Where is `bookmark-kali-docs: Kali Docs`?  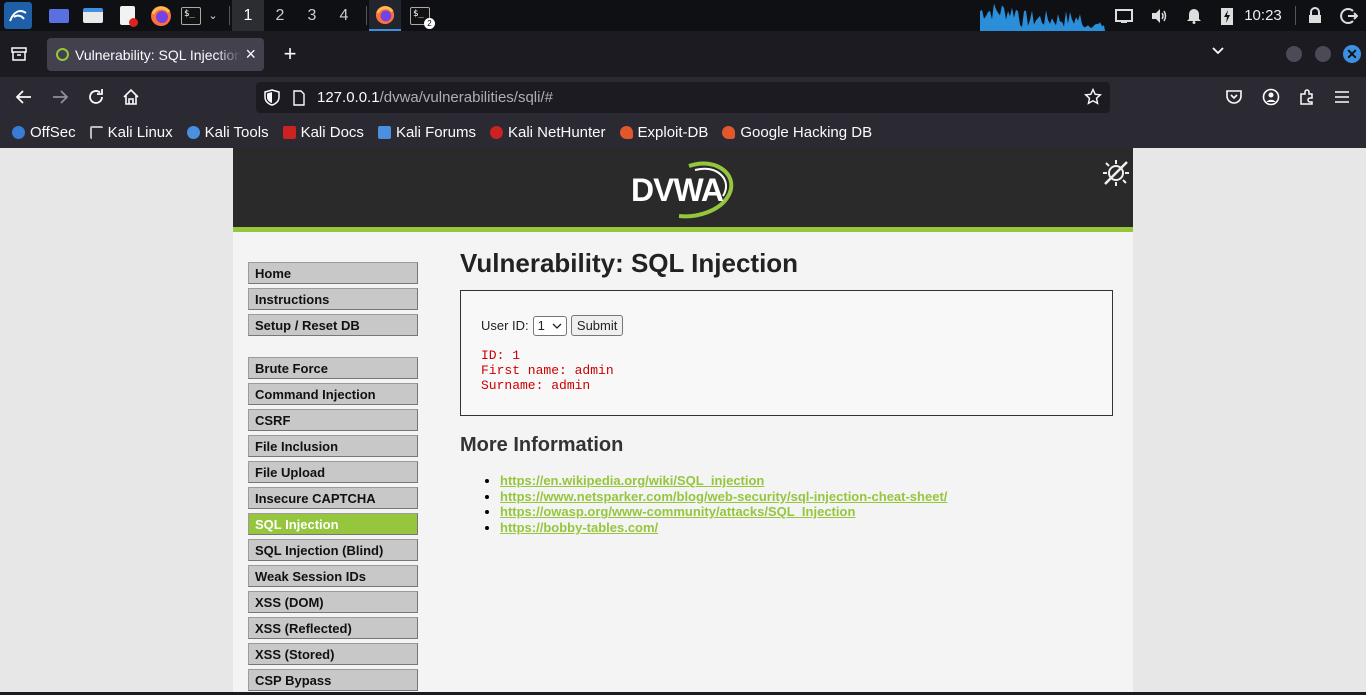
bookmark-kali-docs: Kali Docs is located at coordinates (323, 132).